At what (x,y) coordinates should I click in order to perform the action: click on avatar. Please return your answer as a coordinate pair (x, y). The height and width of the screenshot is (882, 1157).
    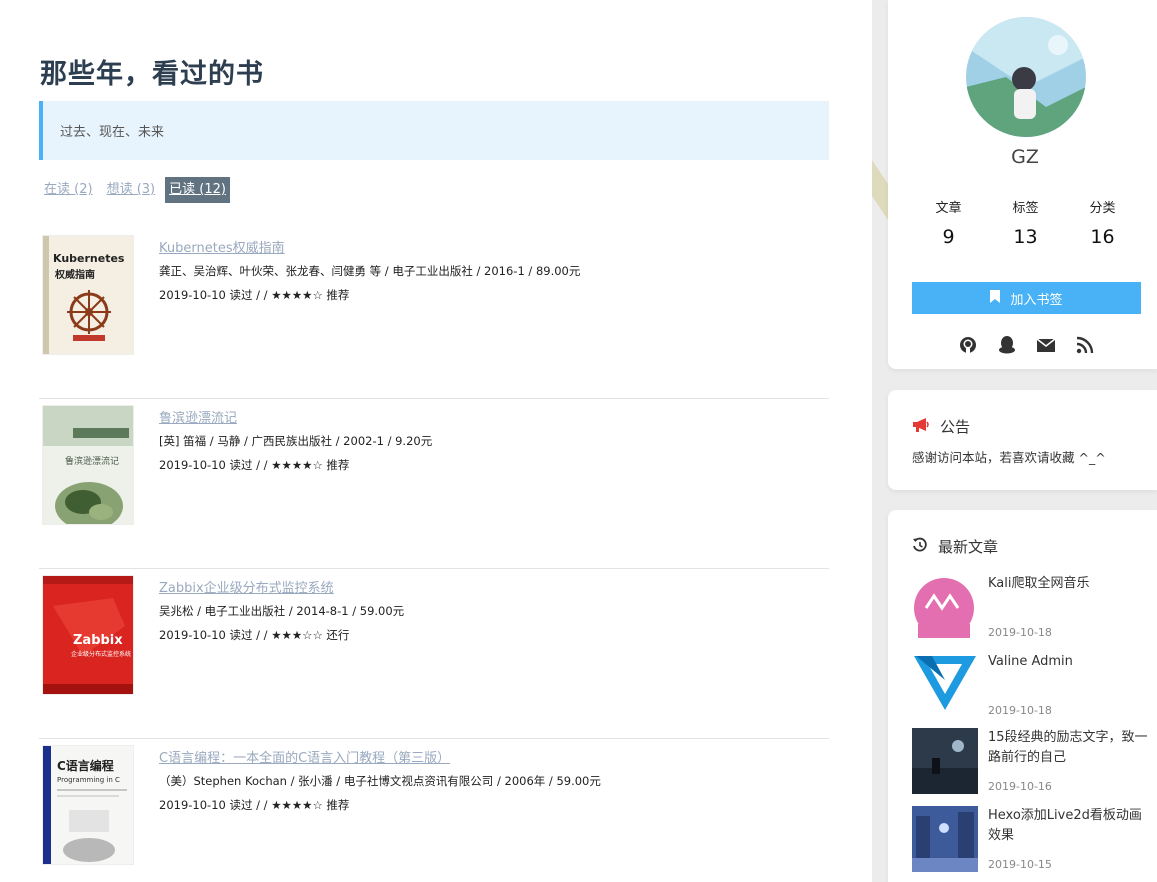
    Looking at the image, I should click on (1026, 77).